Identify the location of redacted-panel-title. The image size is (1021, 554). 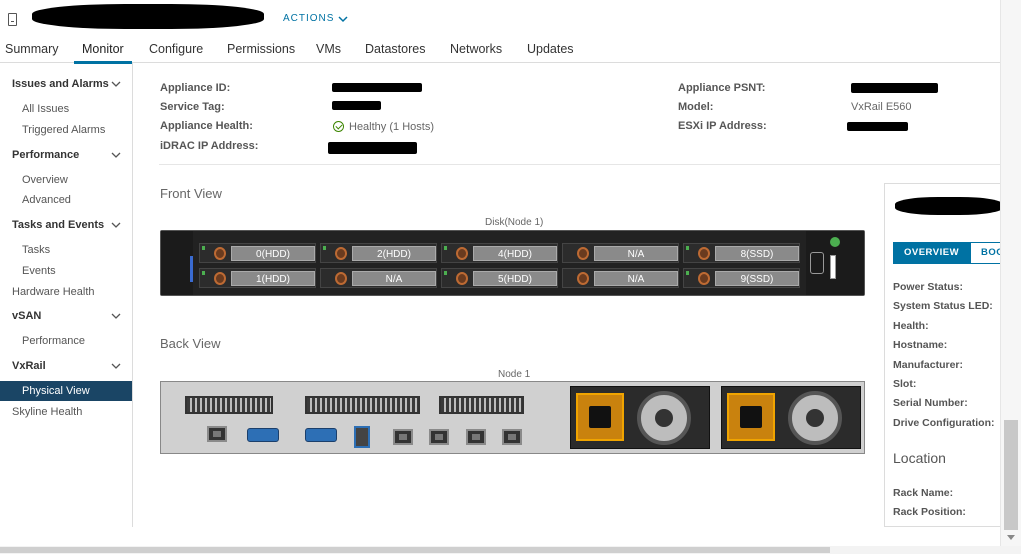
(947, 206).